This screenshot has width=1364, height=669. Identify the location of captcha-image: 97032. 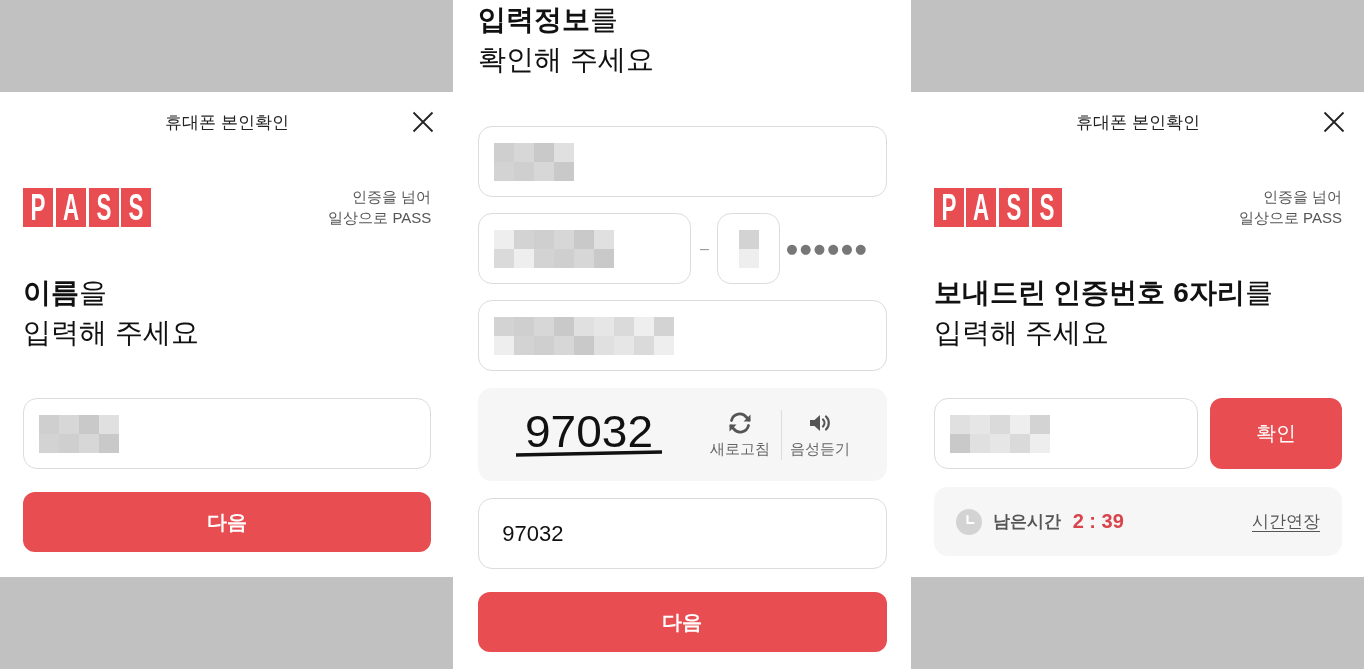
(588, 434).